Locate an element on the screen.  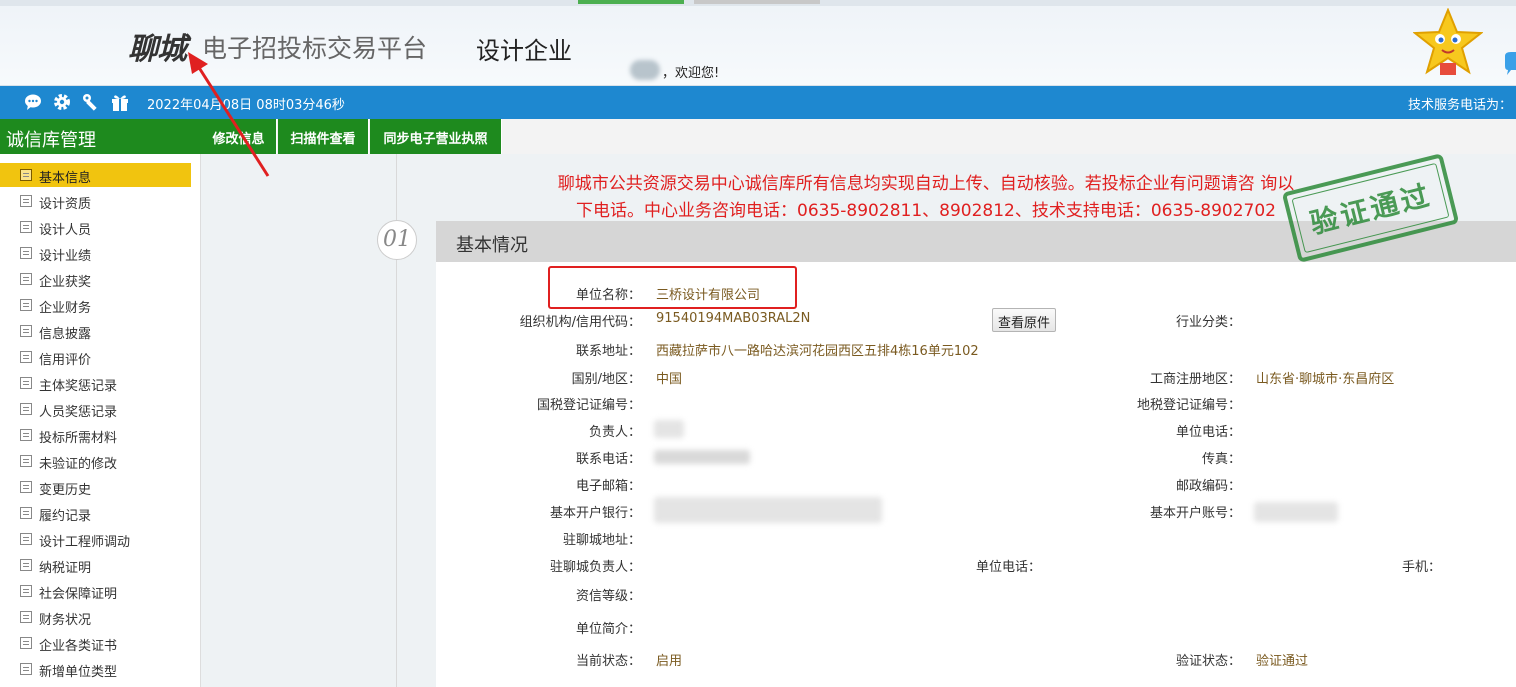
bank-label: 基本开户银行： is located at coordinates (595, 513).